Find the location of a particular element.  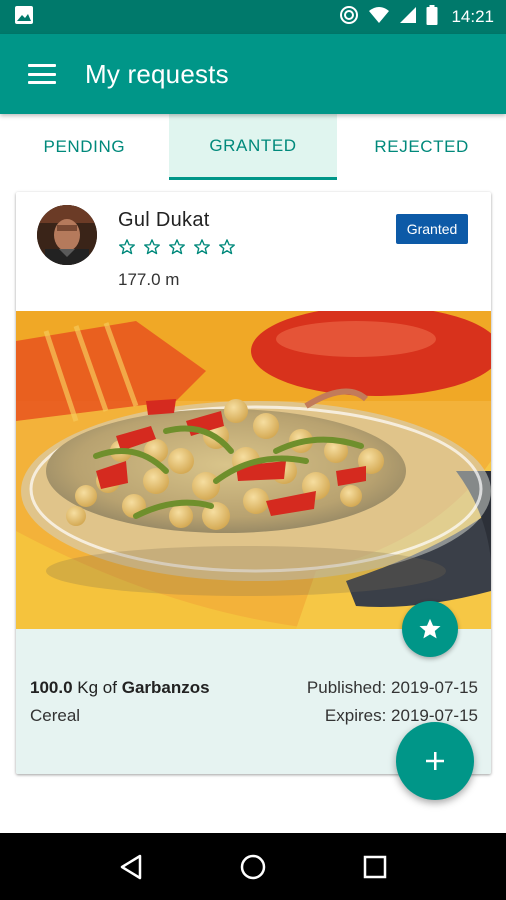

back-icon is located at coordinates (131, 866).